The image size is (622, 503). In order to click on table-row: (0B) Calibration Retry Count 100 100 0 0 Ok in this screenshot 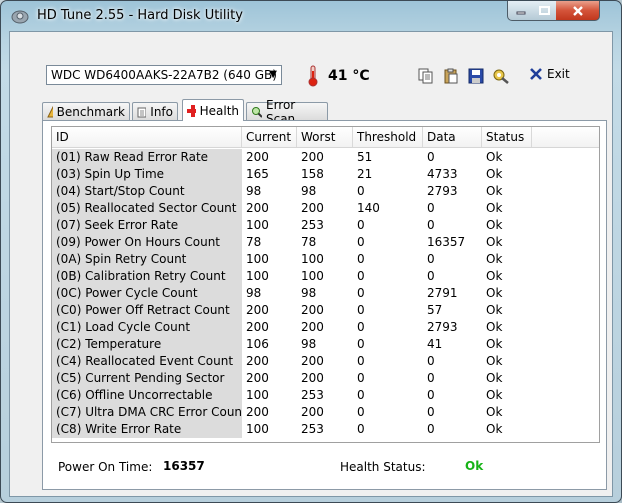, I will do `click(325, 276)`.